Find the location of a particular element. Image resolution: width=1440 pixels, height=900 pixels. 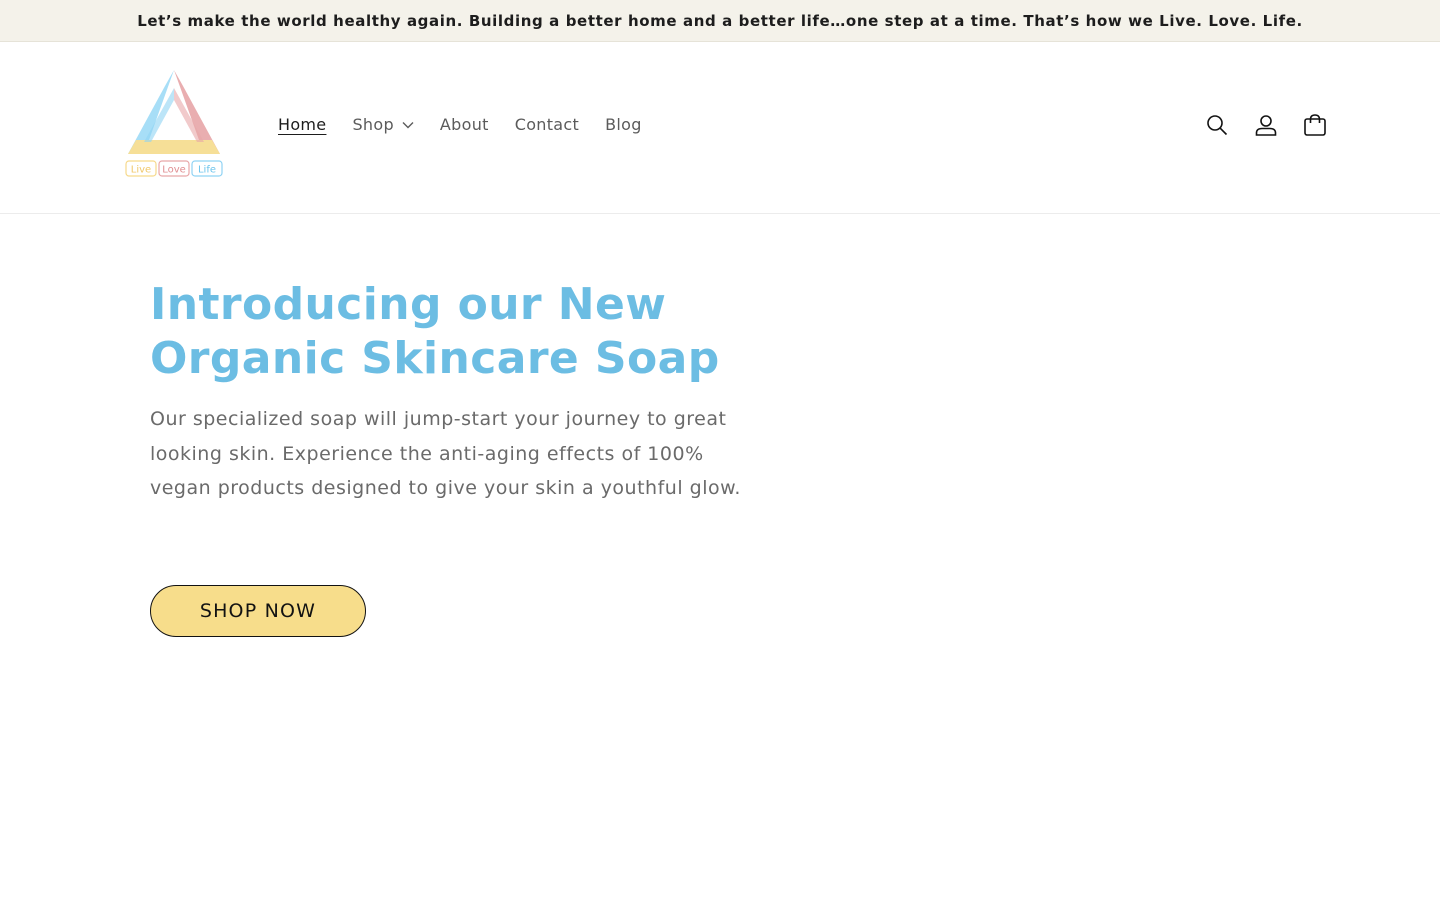

nav-home: Home is located at coordinates (302, 124).